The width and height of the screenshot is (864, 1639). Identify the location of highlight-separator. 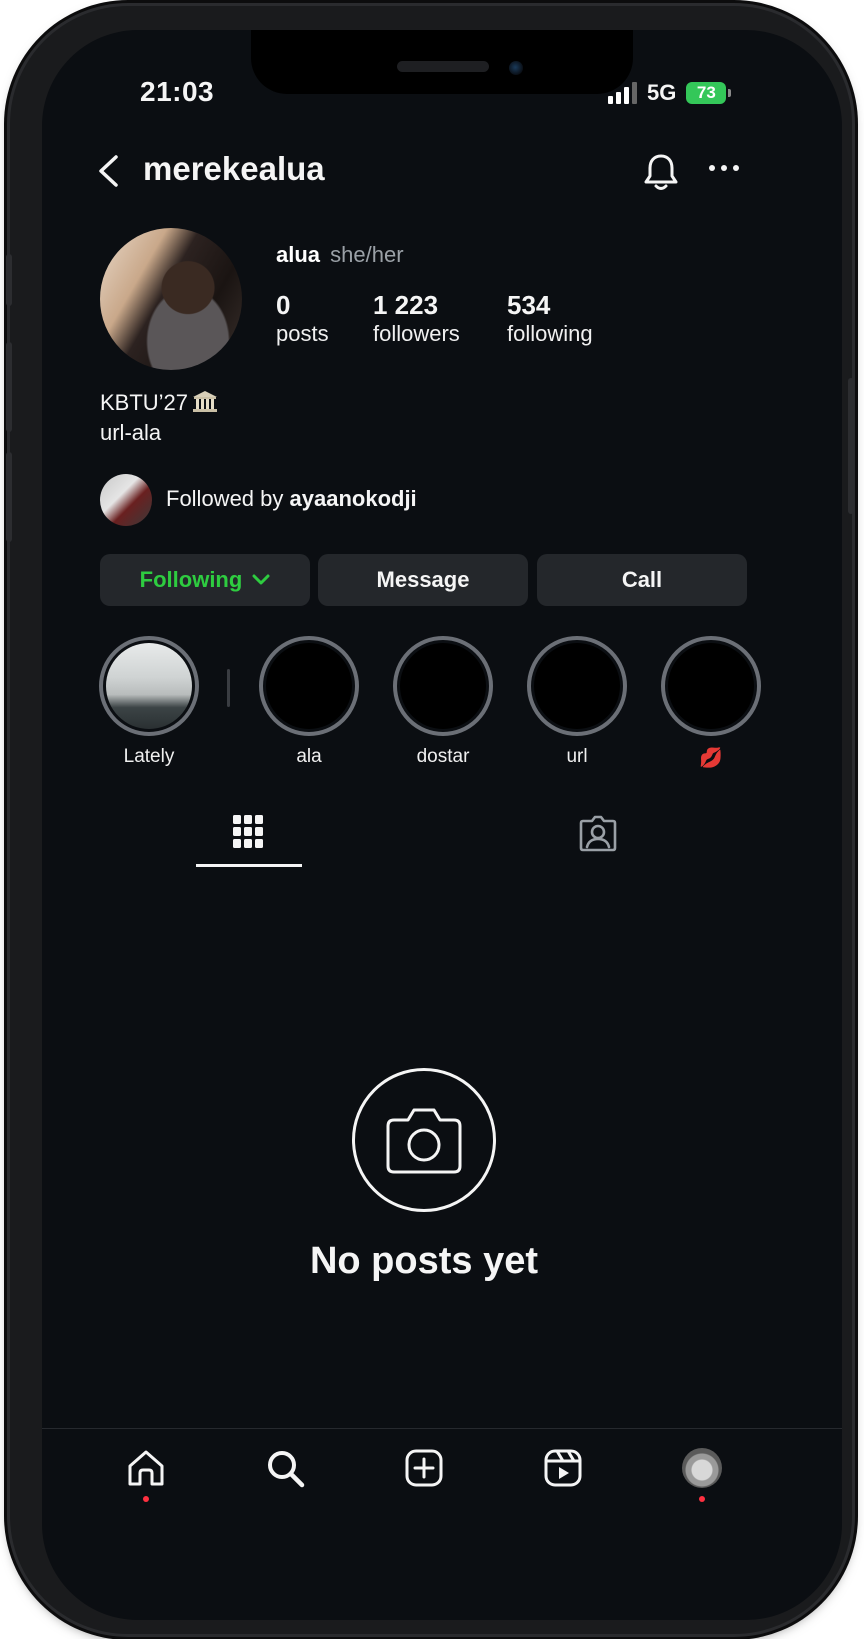
(228, 688).